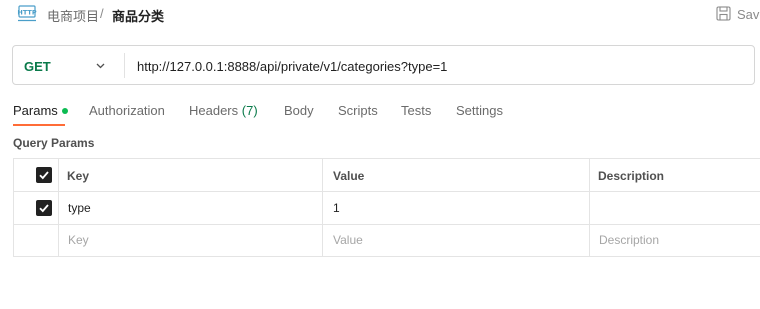 The height and width of the screenshot is (309, 760). What do you see at coordinates (386, 256) in the screenshot?
I see `table-border-bottom` at bounding box center [386, 256].